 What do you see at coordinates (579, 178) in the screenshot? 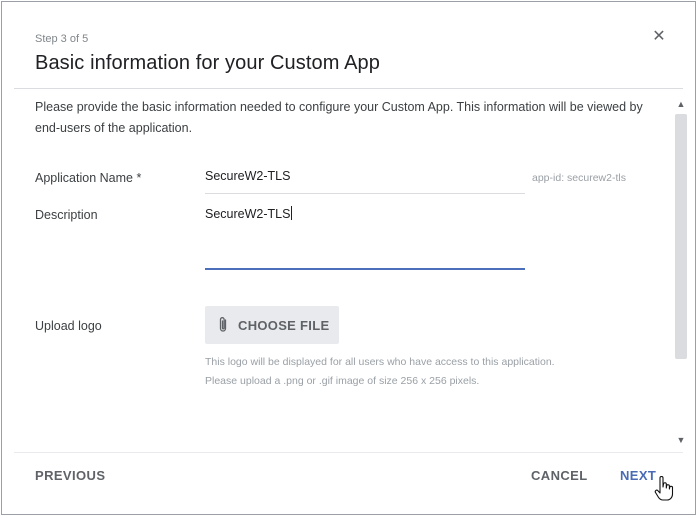
I see `app-id-text: app-id: securew2-tls` at bounding box center [579, 178].